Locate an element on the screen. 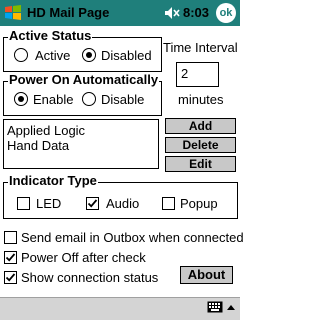  led-checkbox is located at coordinates (23, 203).